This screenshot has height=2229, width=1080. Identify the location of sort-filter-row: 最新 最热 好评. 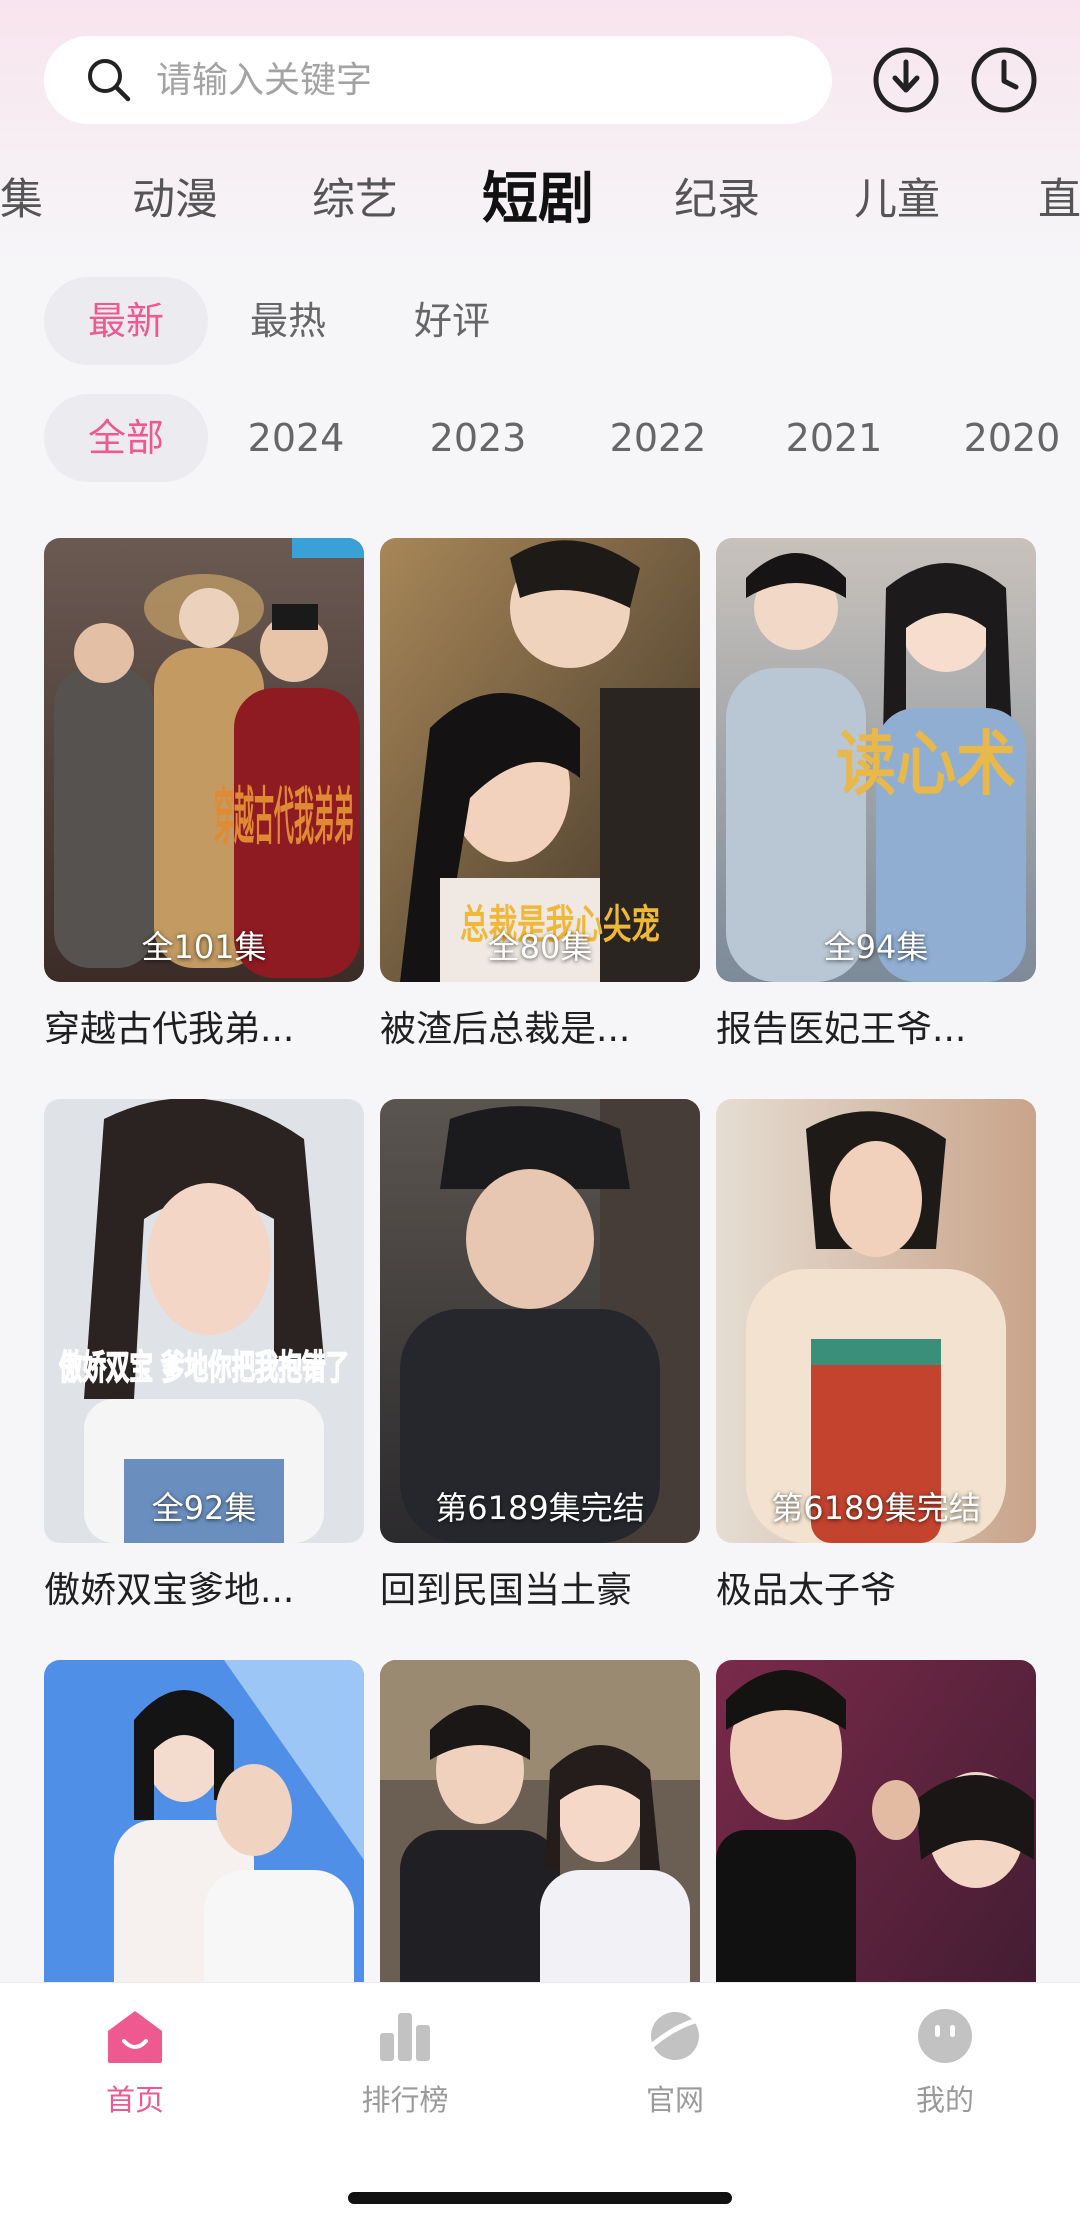
(540, 321).